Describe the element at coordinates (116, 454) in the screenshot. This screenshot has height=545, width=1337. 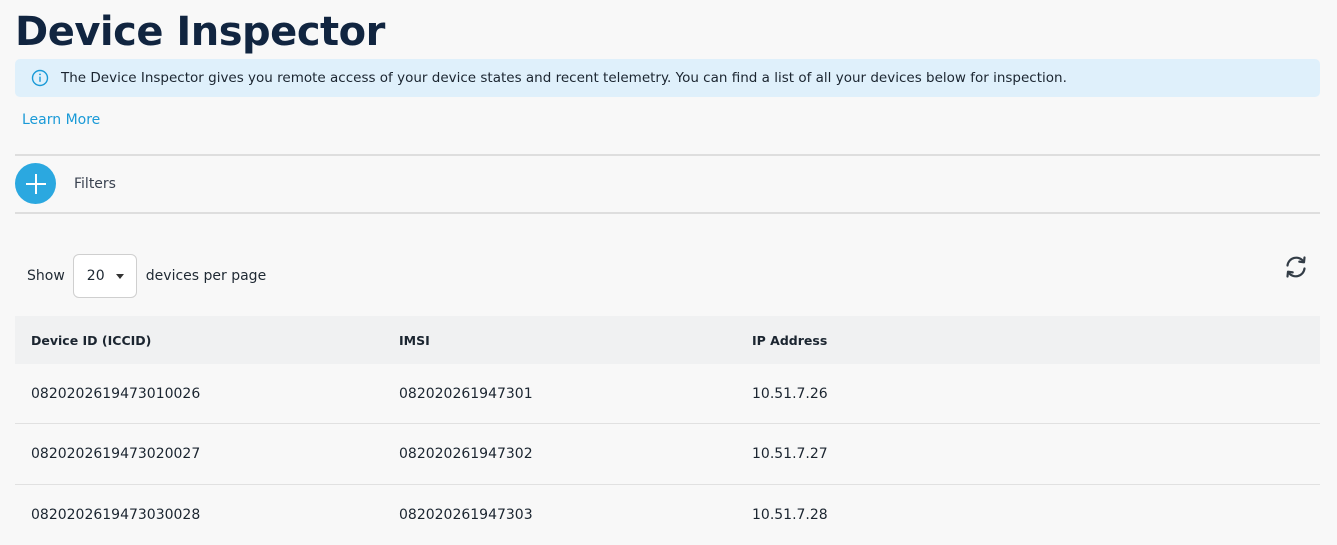
I see `device-id-cell: 0820202619473020027` at that location.